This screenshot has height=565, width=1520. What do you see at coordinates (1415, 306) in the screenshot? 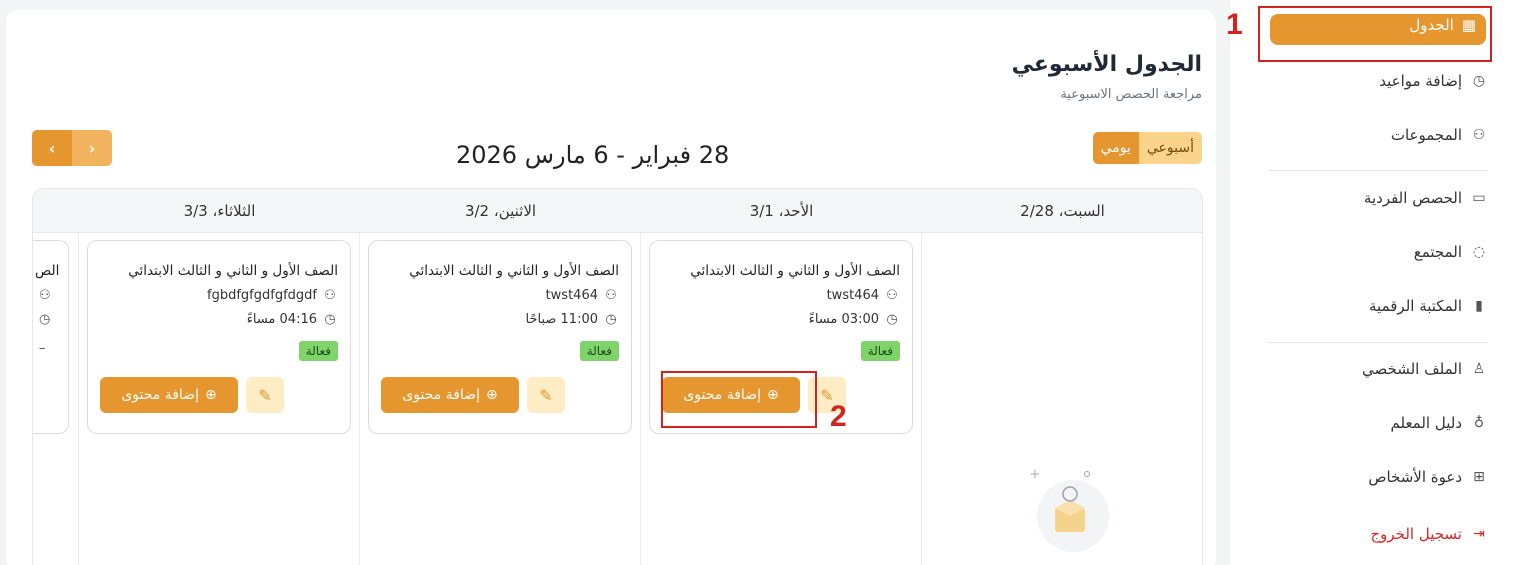
I see `sidebar-item-label: المكتبة الرقمية` at bounding box center [1415, 306].